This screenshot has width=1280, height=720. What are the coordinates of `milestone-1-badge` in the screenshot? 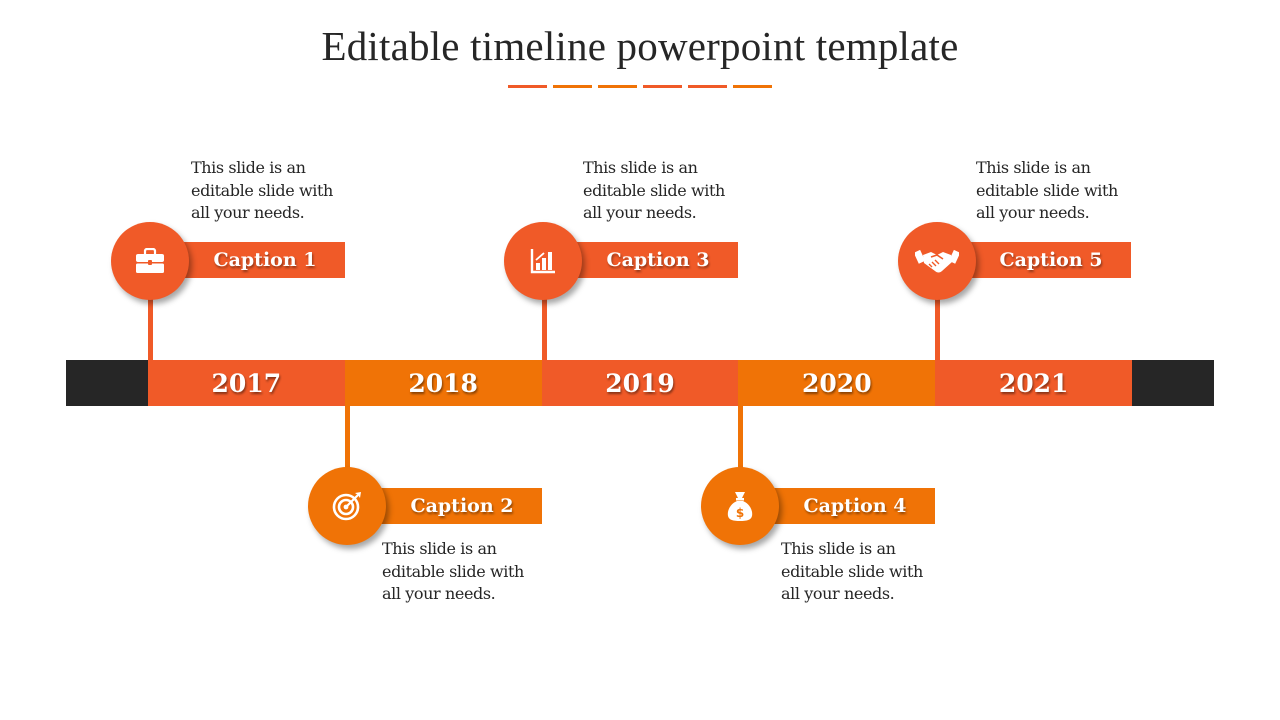 It's located at (150, 261).